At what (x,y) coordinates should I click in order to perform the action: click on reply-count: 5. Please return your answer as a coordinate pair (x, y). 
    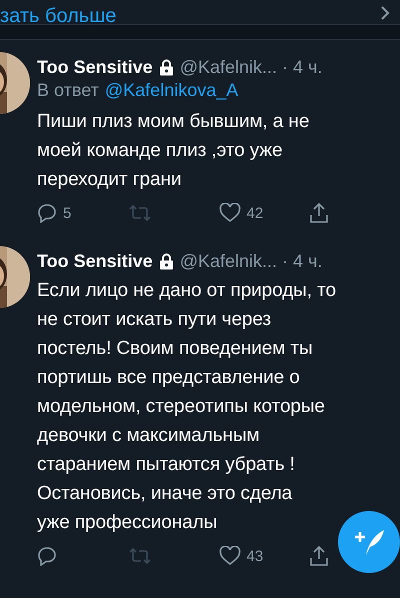
    Looking at the image, I should click on (67, 213).